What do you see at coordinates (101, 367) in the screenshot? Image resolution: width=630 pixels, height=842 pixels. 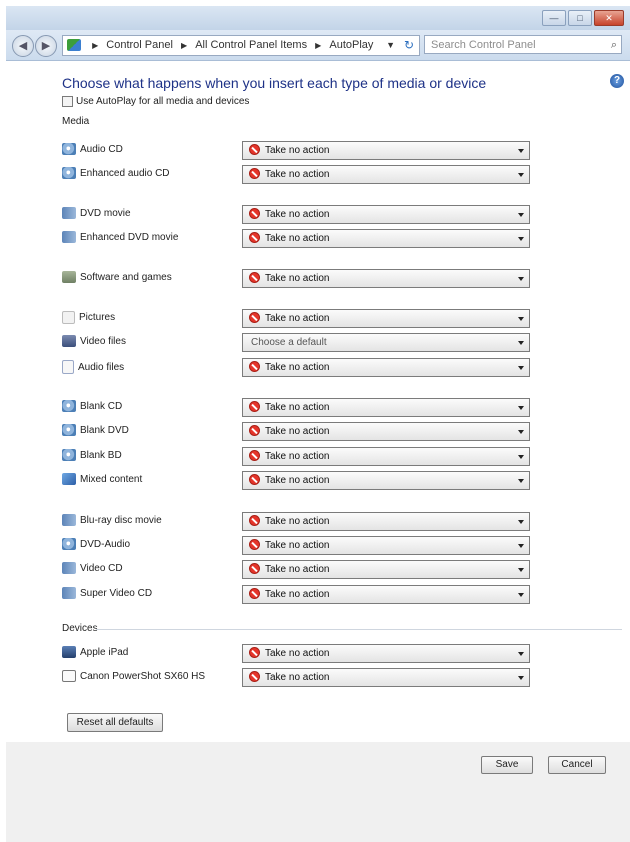 I see `media-type-text: Audio files` at bounding box center [101, 367].